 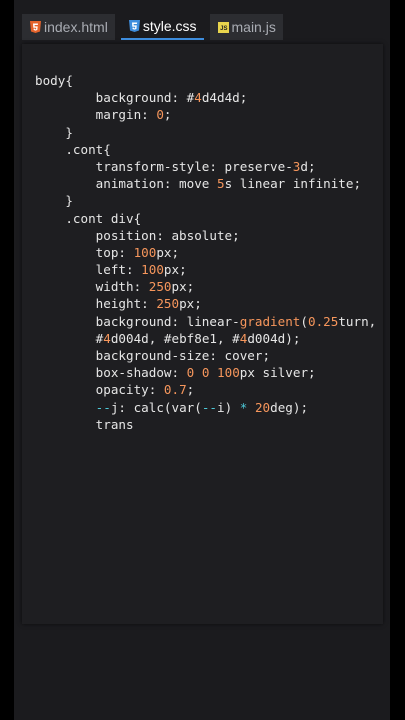 I want to click on code-text-token: (, so click(x=304, y=321).